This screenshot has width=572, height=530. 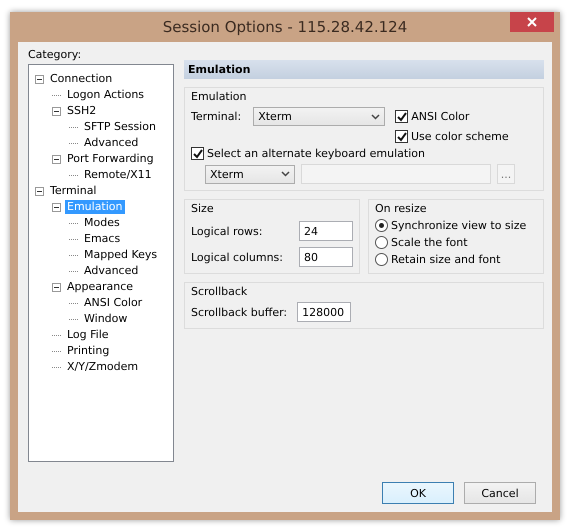 What do you see at coordinates (88, 351) in the screenshot?
I see `tree-item: Printing` at bounding box center [88, 351].